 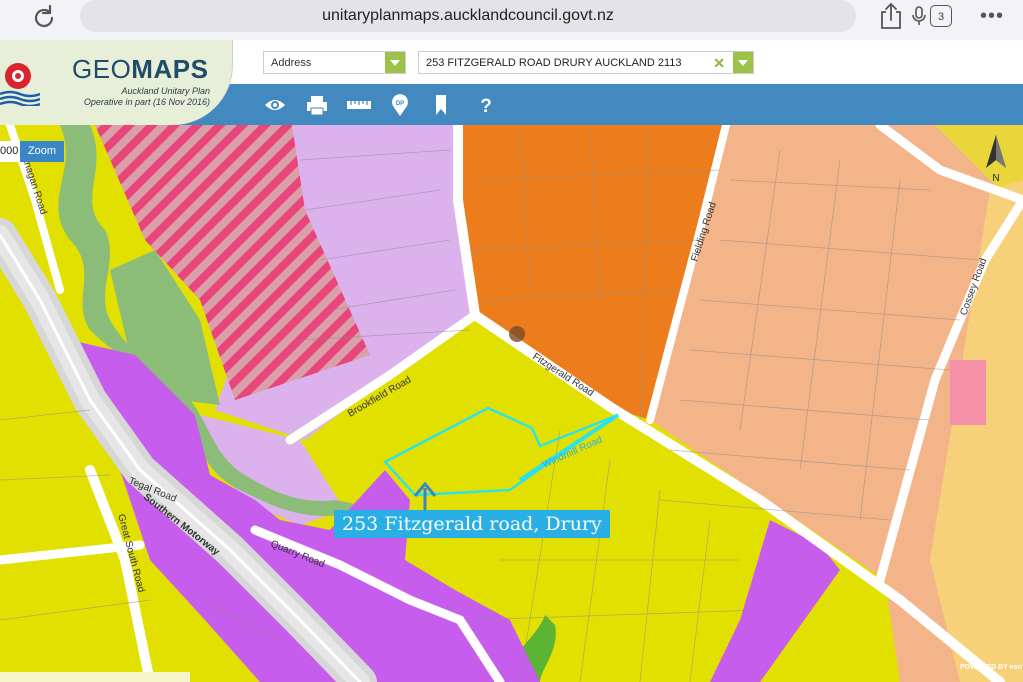 I want to click on zone-pink-block, so click(x=968, y=392).